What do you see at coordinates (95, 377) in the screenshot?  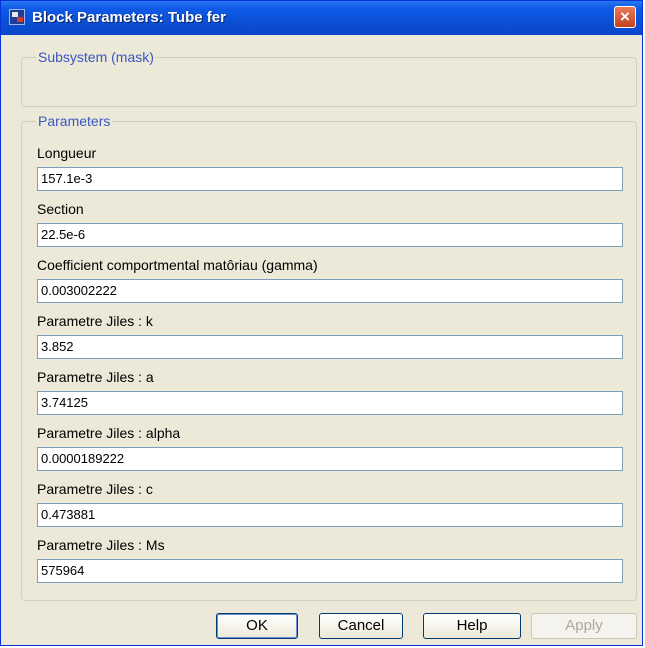 I see `field-label-jiles-a: Parametre Jiles : a` at bounding box center [95, 377].